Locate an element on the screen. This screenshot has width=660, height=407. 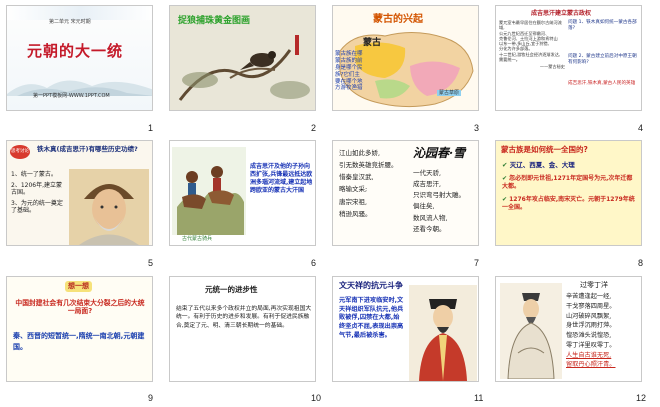
map-caption-box: 蒙古族在哪 蒙古族的前 身是哪个民 族?它们主 要在哪个地 方游牧渔猎 is located at coordinates (354, 71).